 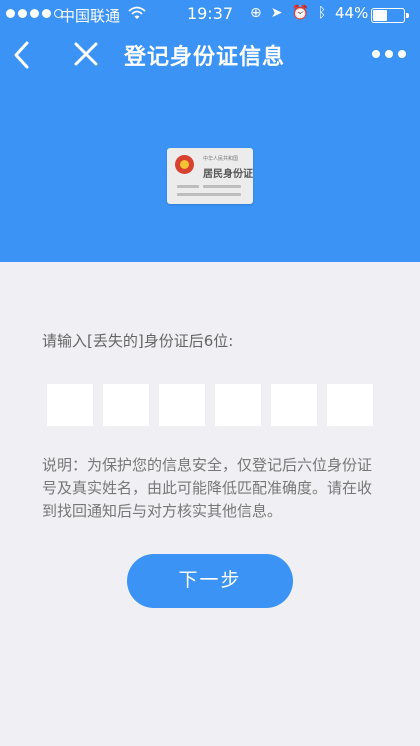 What do you see at coordinates (322, 13) in the screenshot?
I see `bluetooth-icon: ᛒ` at bounding box center [322, 13].